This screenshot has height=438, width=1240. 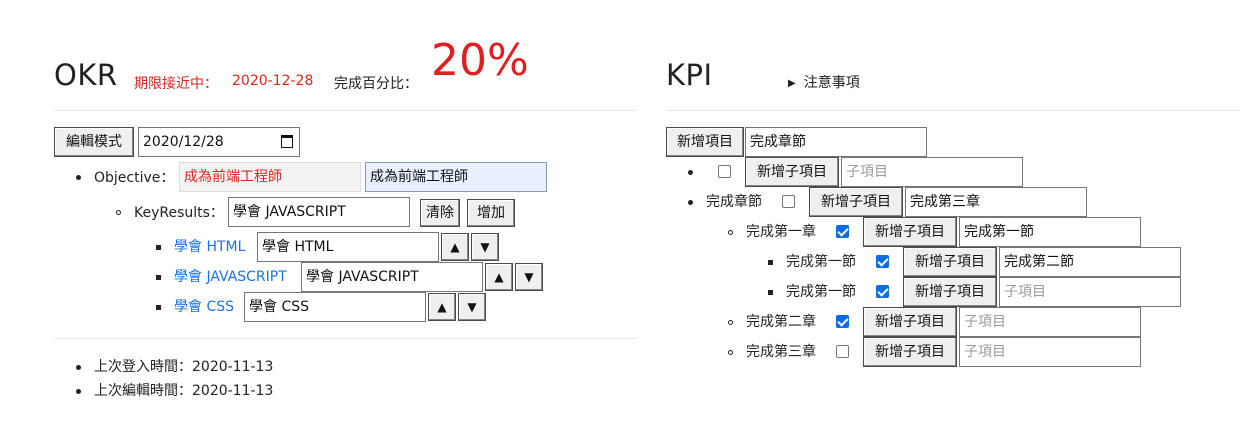 What do you see at coordinates (183, 142) in the screenshot?
I see `date-value: 2020/12/28` at bounding box center [183, 142].